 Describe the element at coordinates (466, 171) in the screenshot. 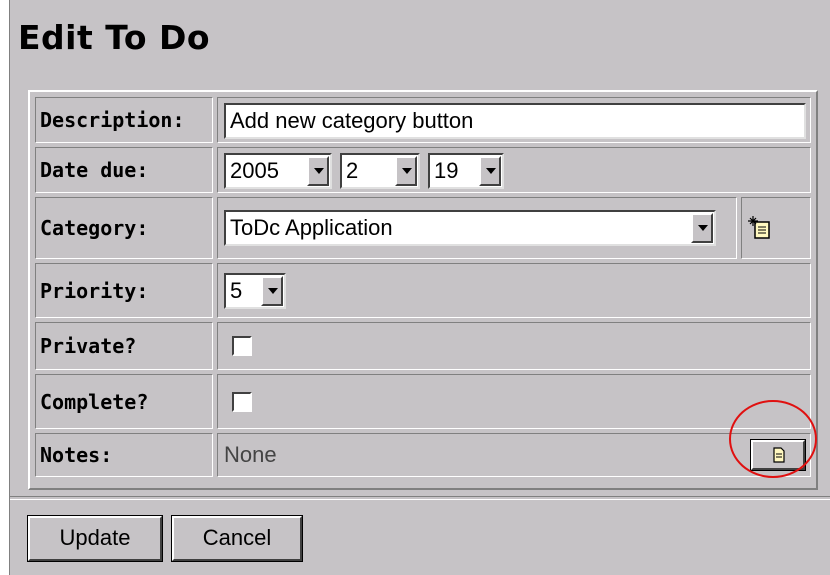

I see `day-select: 19` at that location.